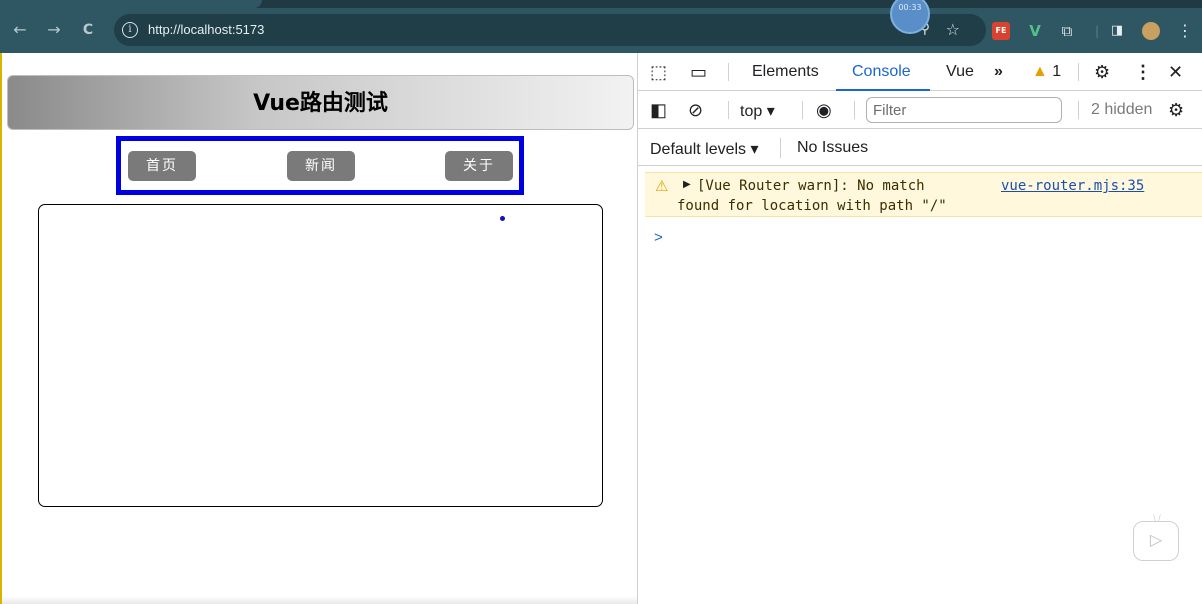 Image resolution: width=1202 pixels, height=604 pixels. What do you see at coordinates (20, 30) in the screenshot?
I see `back-arrow-icon: ←` at bounding box center [20, 30].